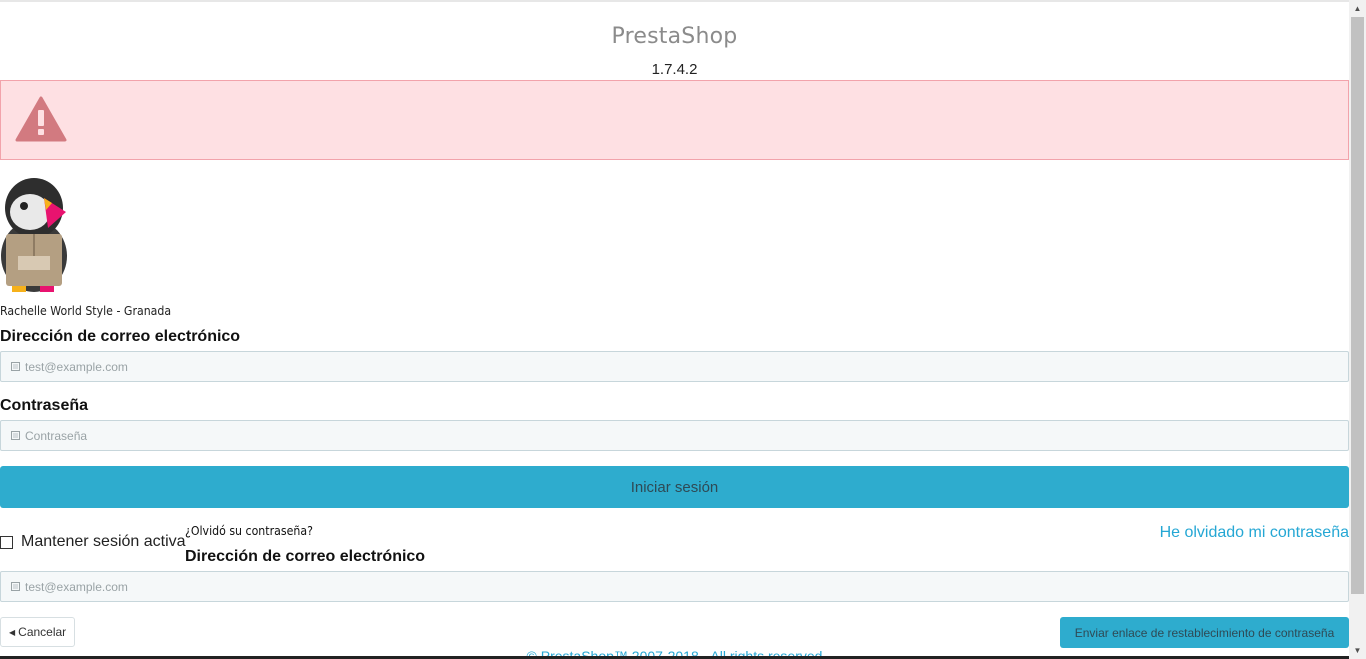 The width and height of the screenshot is (1366, 659). I want to click on vertical-scrollbar: ▲ ▼, so click(1357, 329).